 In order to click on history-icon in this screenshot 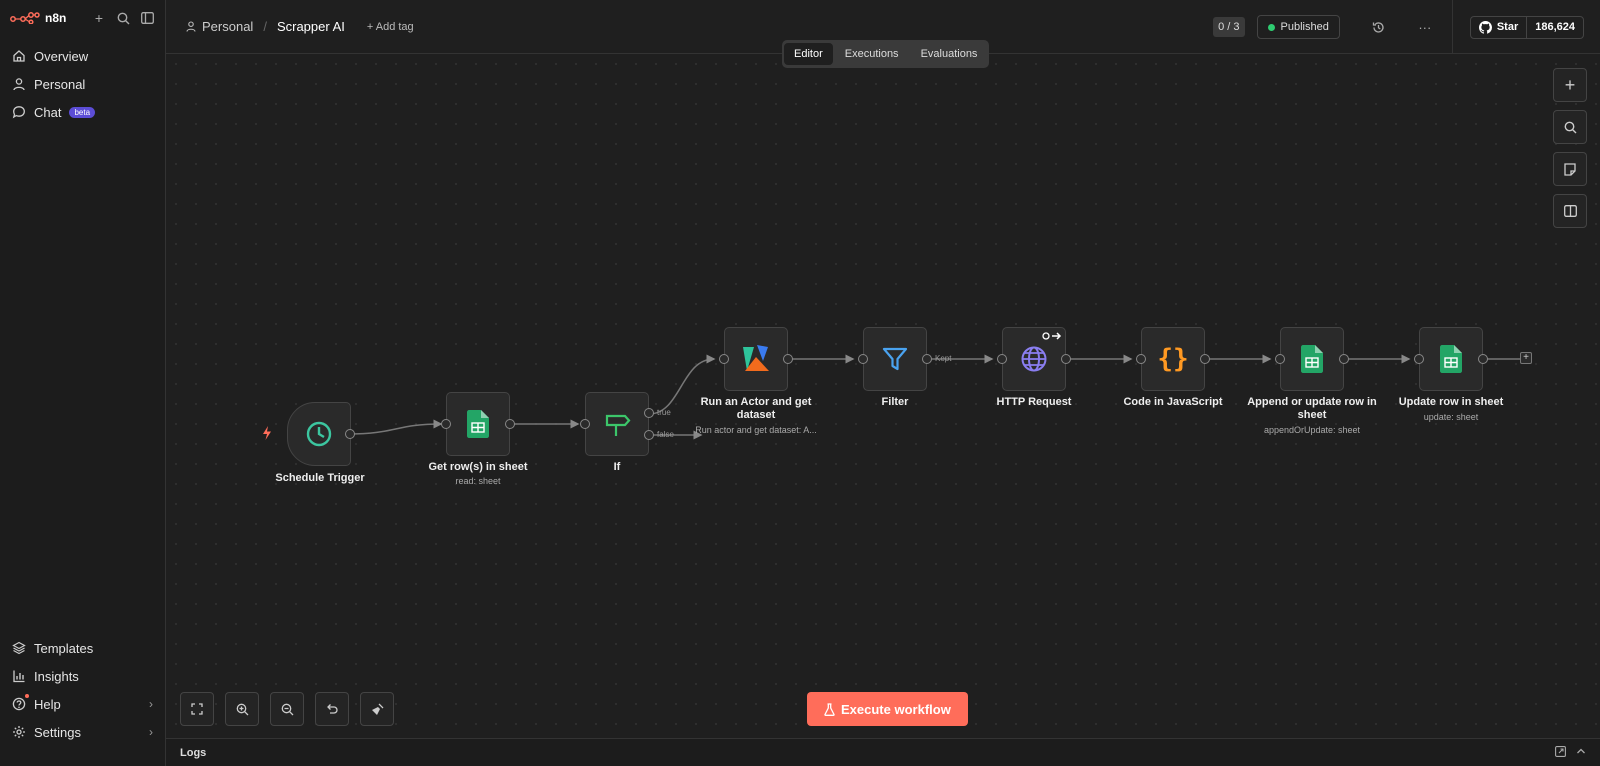, I will do `click(1379, 27)`.